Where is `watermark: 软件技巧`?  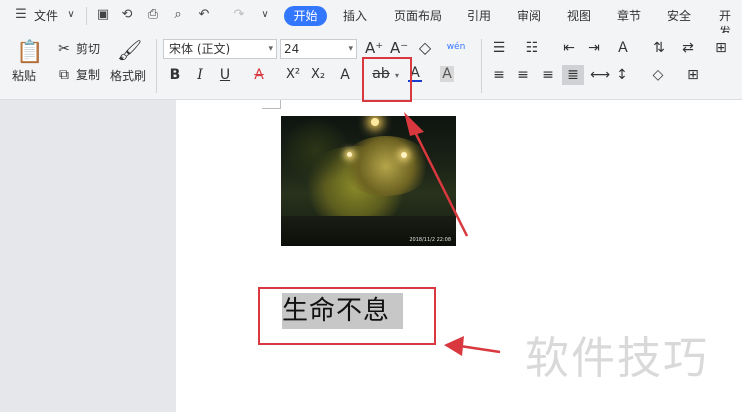
watermark: 软件技巧 is located at coordinates (617, 358).